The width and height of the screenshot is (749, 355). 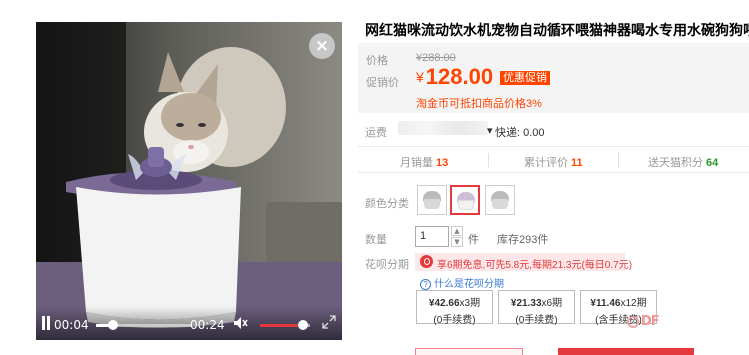 What do you see at coordinates (525, 78) in the screenshot?
I see `promo-tag-badge: 优惠促销` at bounding box center [525, 78].